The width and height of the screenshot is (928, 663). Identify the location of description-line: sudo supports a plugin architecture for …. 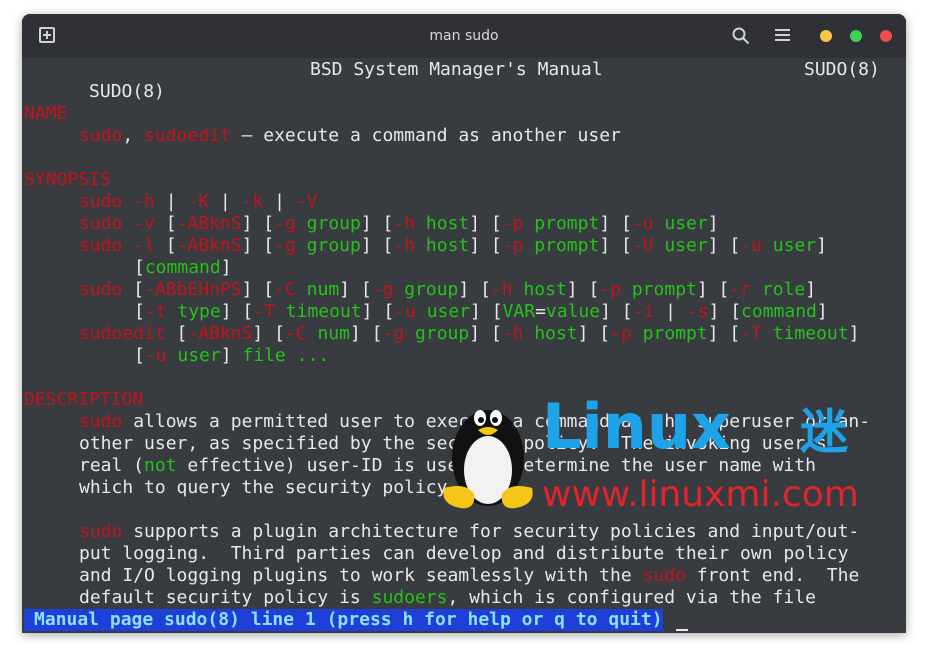
(469, 531).